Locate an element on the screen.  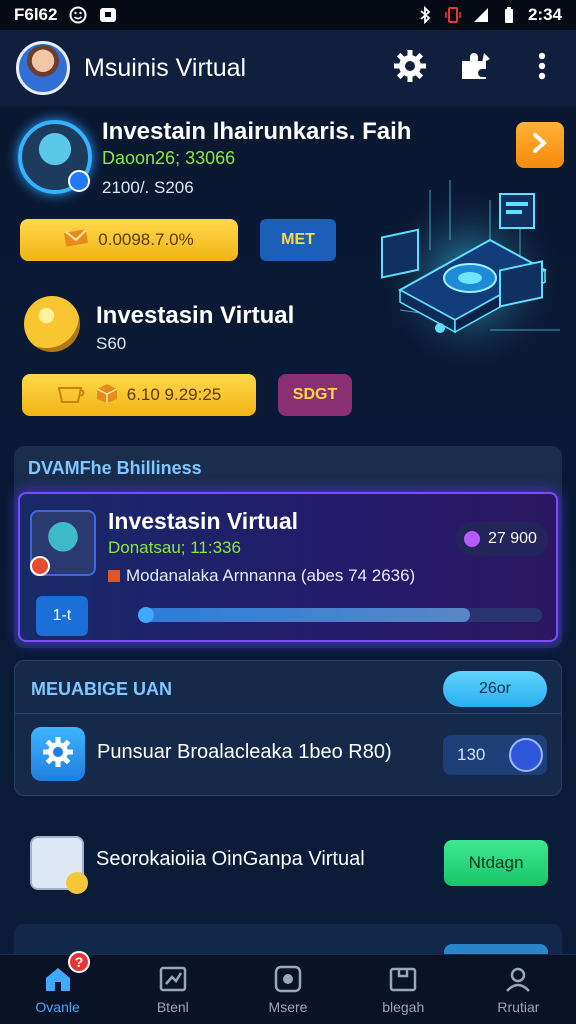
item-value-chip: 27 900 is located at coordinates (502, 539).